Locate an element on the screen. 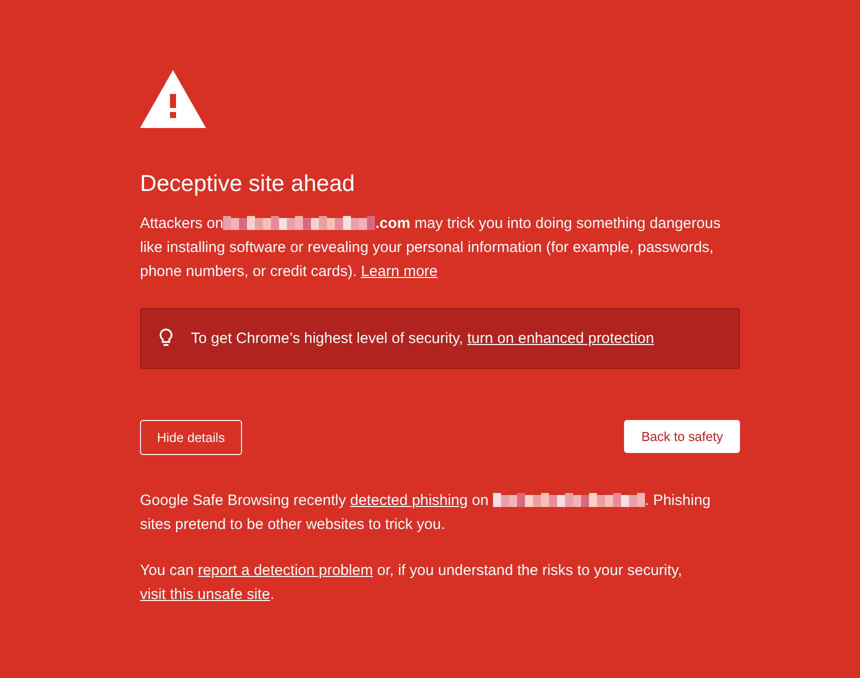 This screenshot has width=860, height=678. back-to-safety-button: Back to safety is located at coordinates (682, 436).